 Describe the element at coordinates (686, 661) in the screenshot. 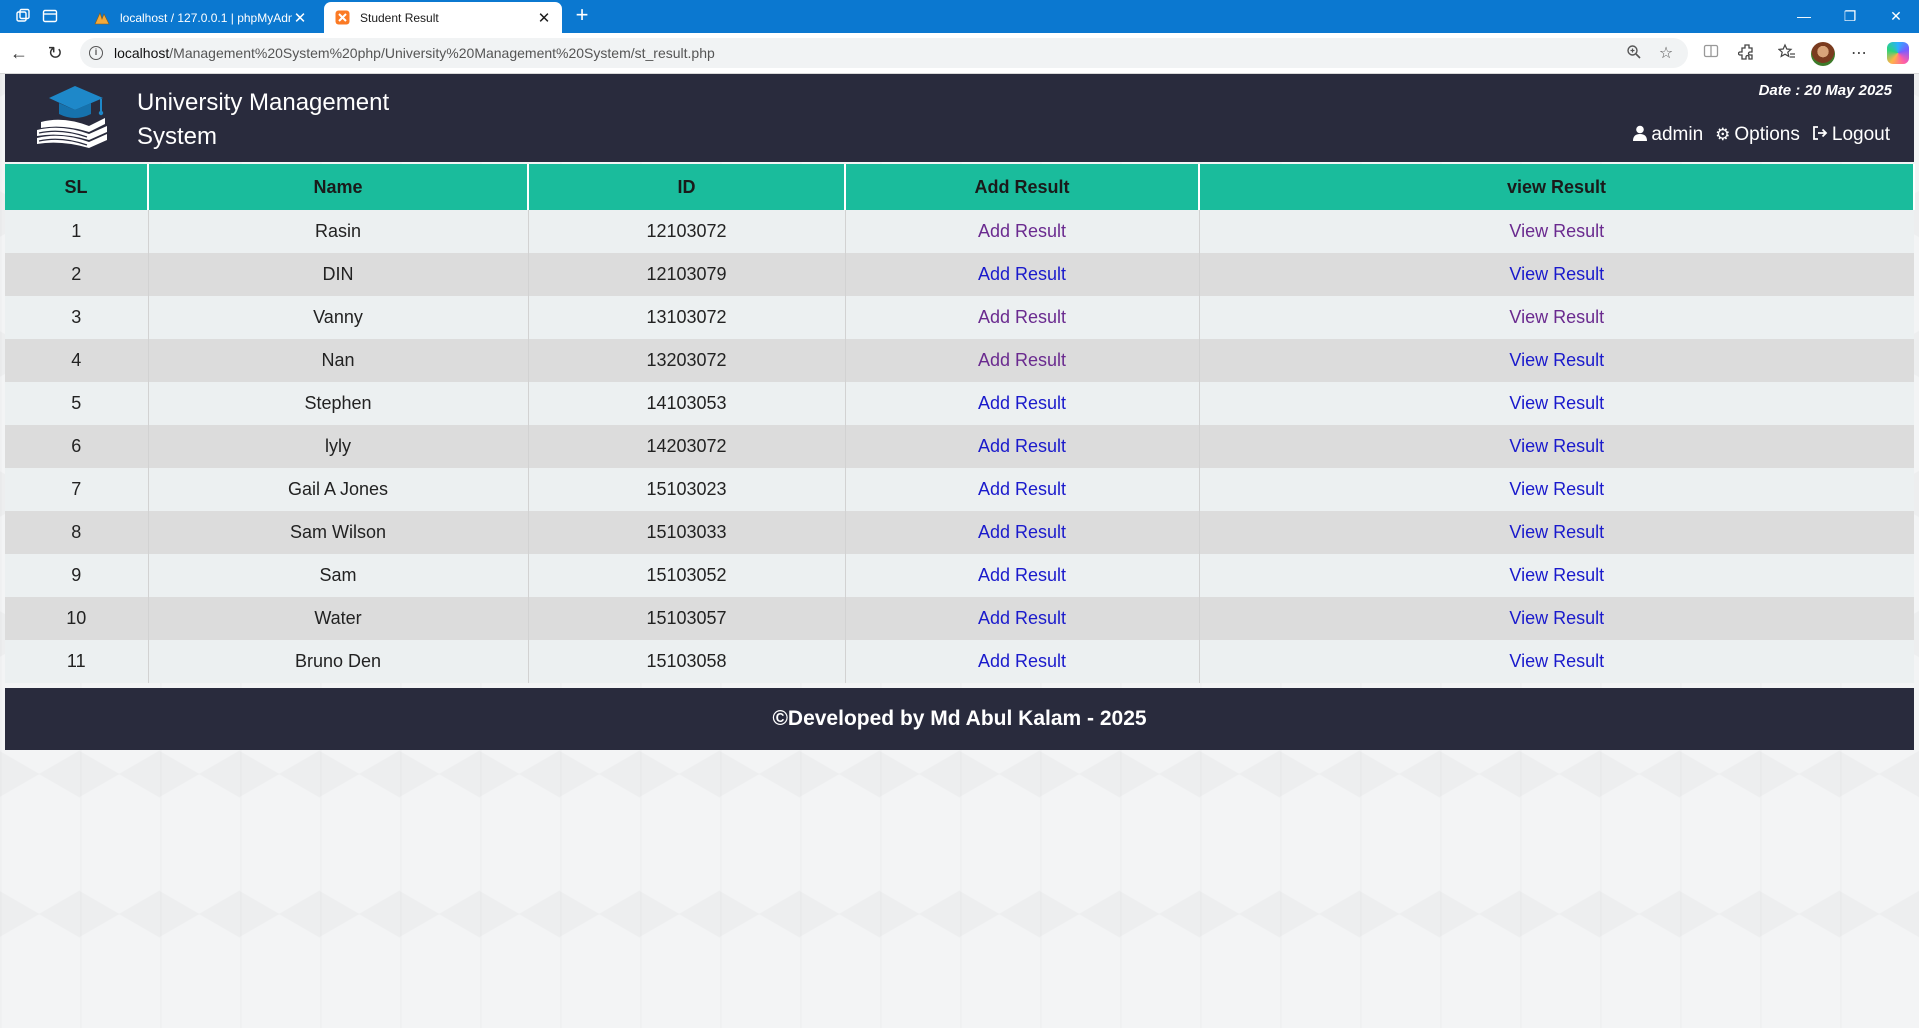

I see `cell-id: 15103058` at that location.